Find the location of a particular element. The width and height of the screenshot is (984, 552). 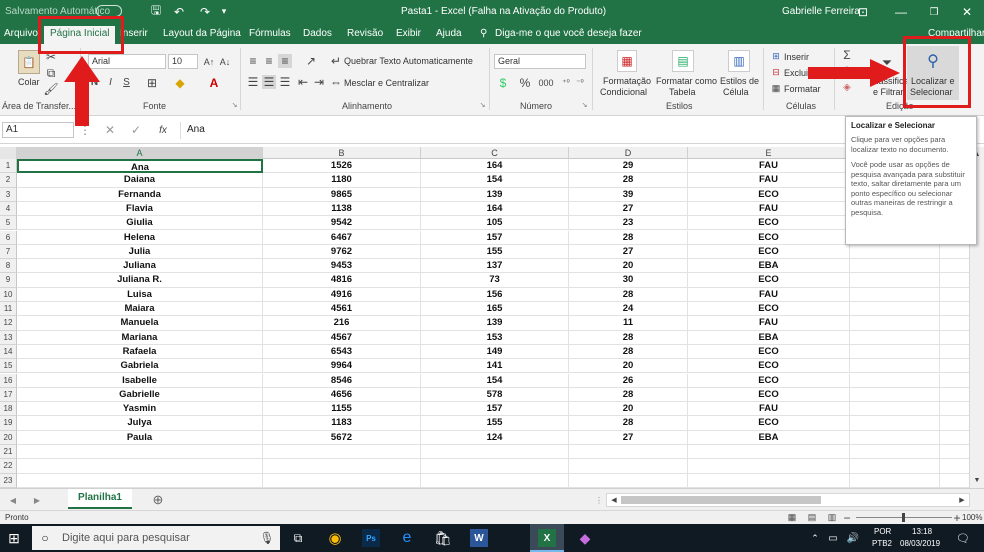

cell-a: Gabriela is located at coordinates (140, 366).